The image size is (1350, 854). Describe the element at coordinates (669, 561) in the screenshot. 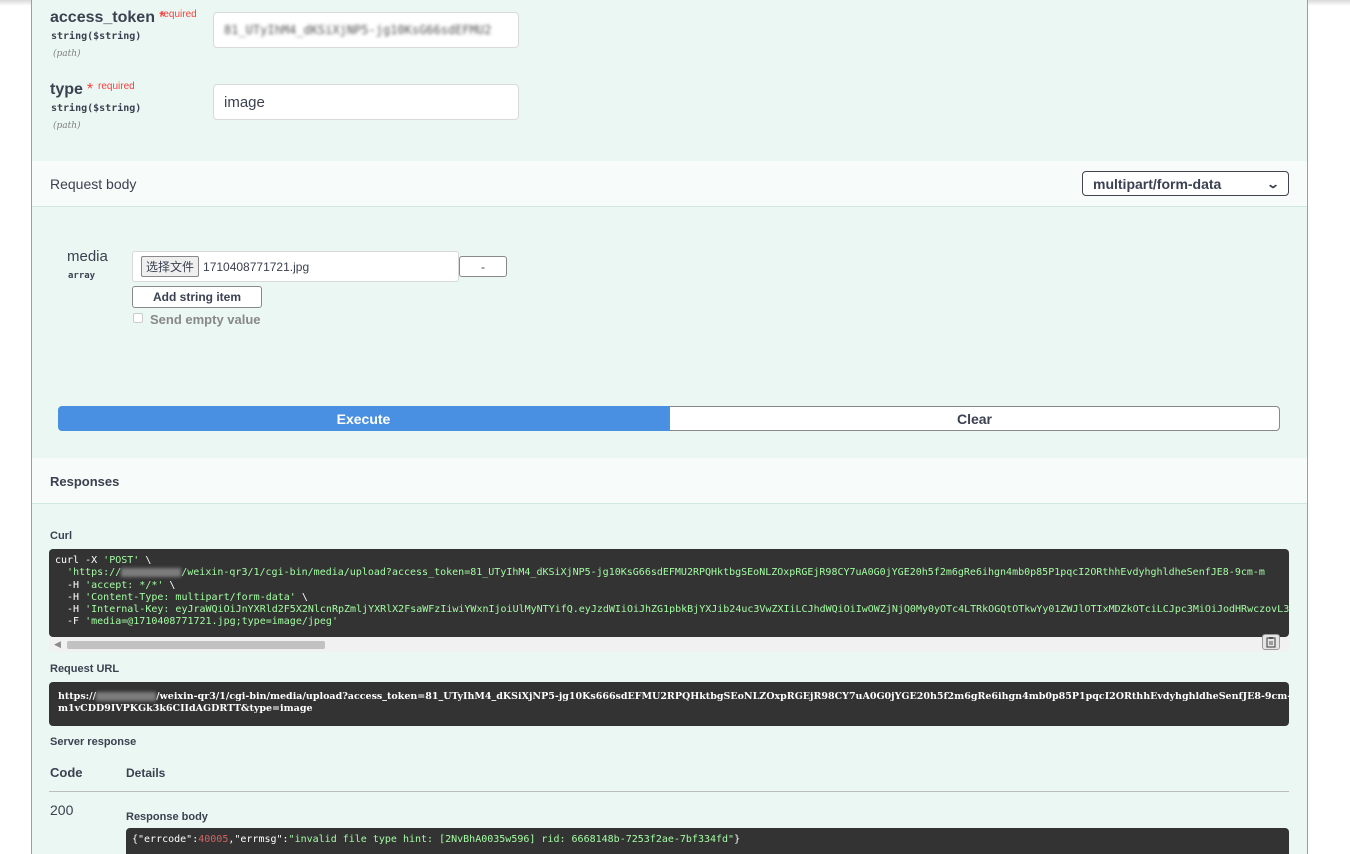

I see `curl-line: curl -X 'POST' \` at that location.